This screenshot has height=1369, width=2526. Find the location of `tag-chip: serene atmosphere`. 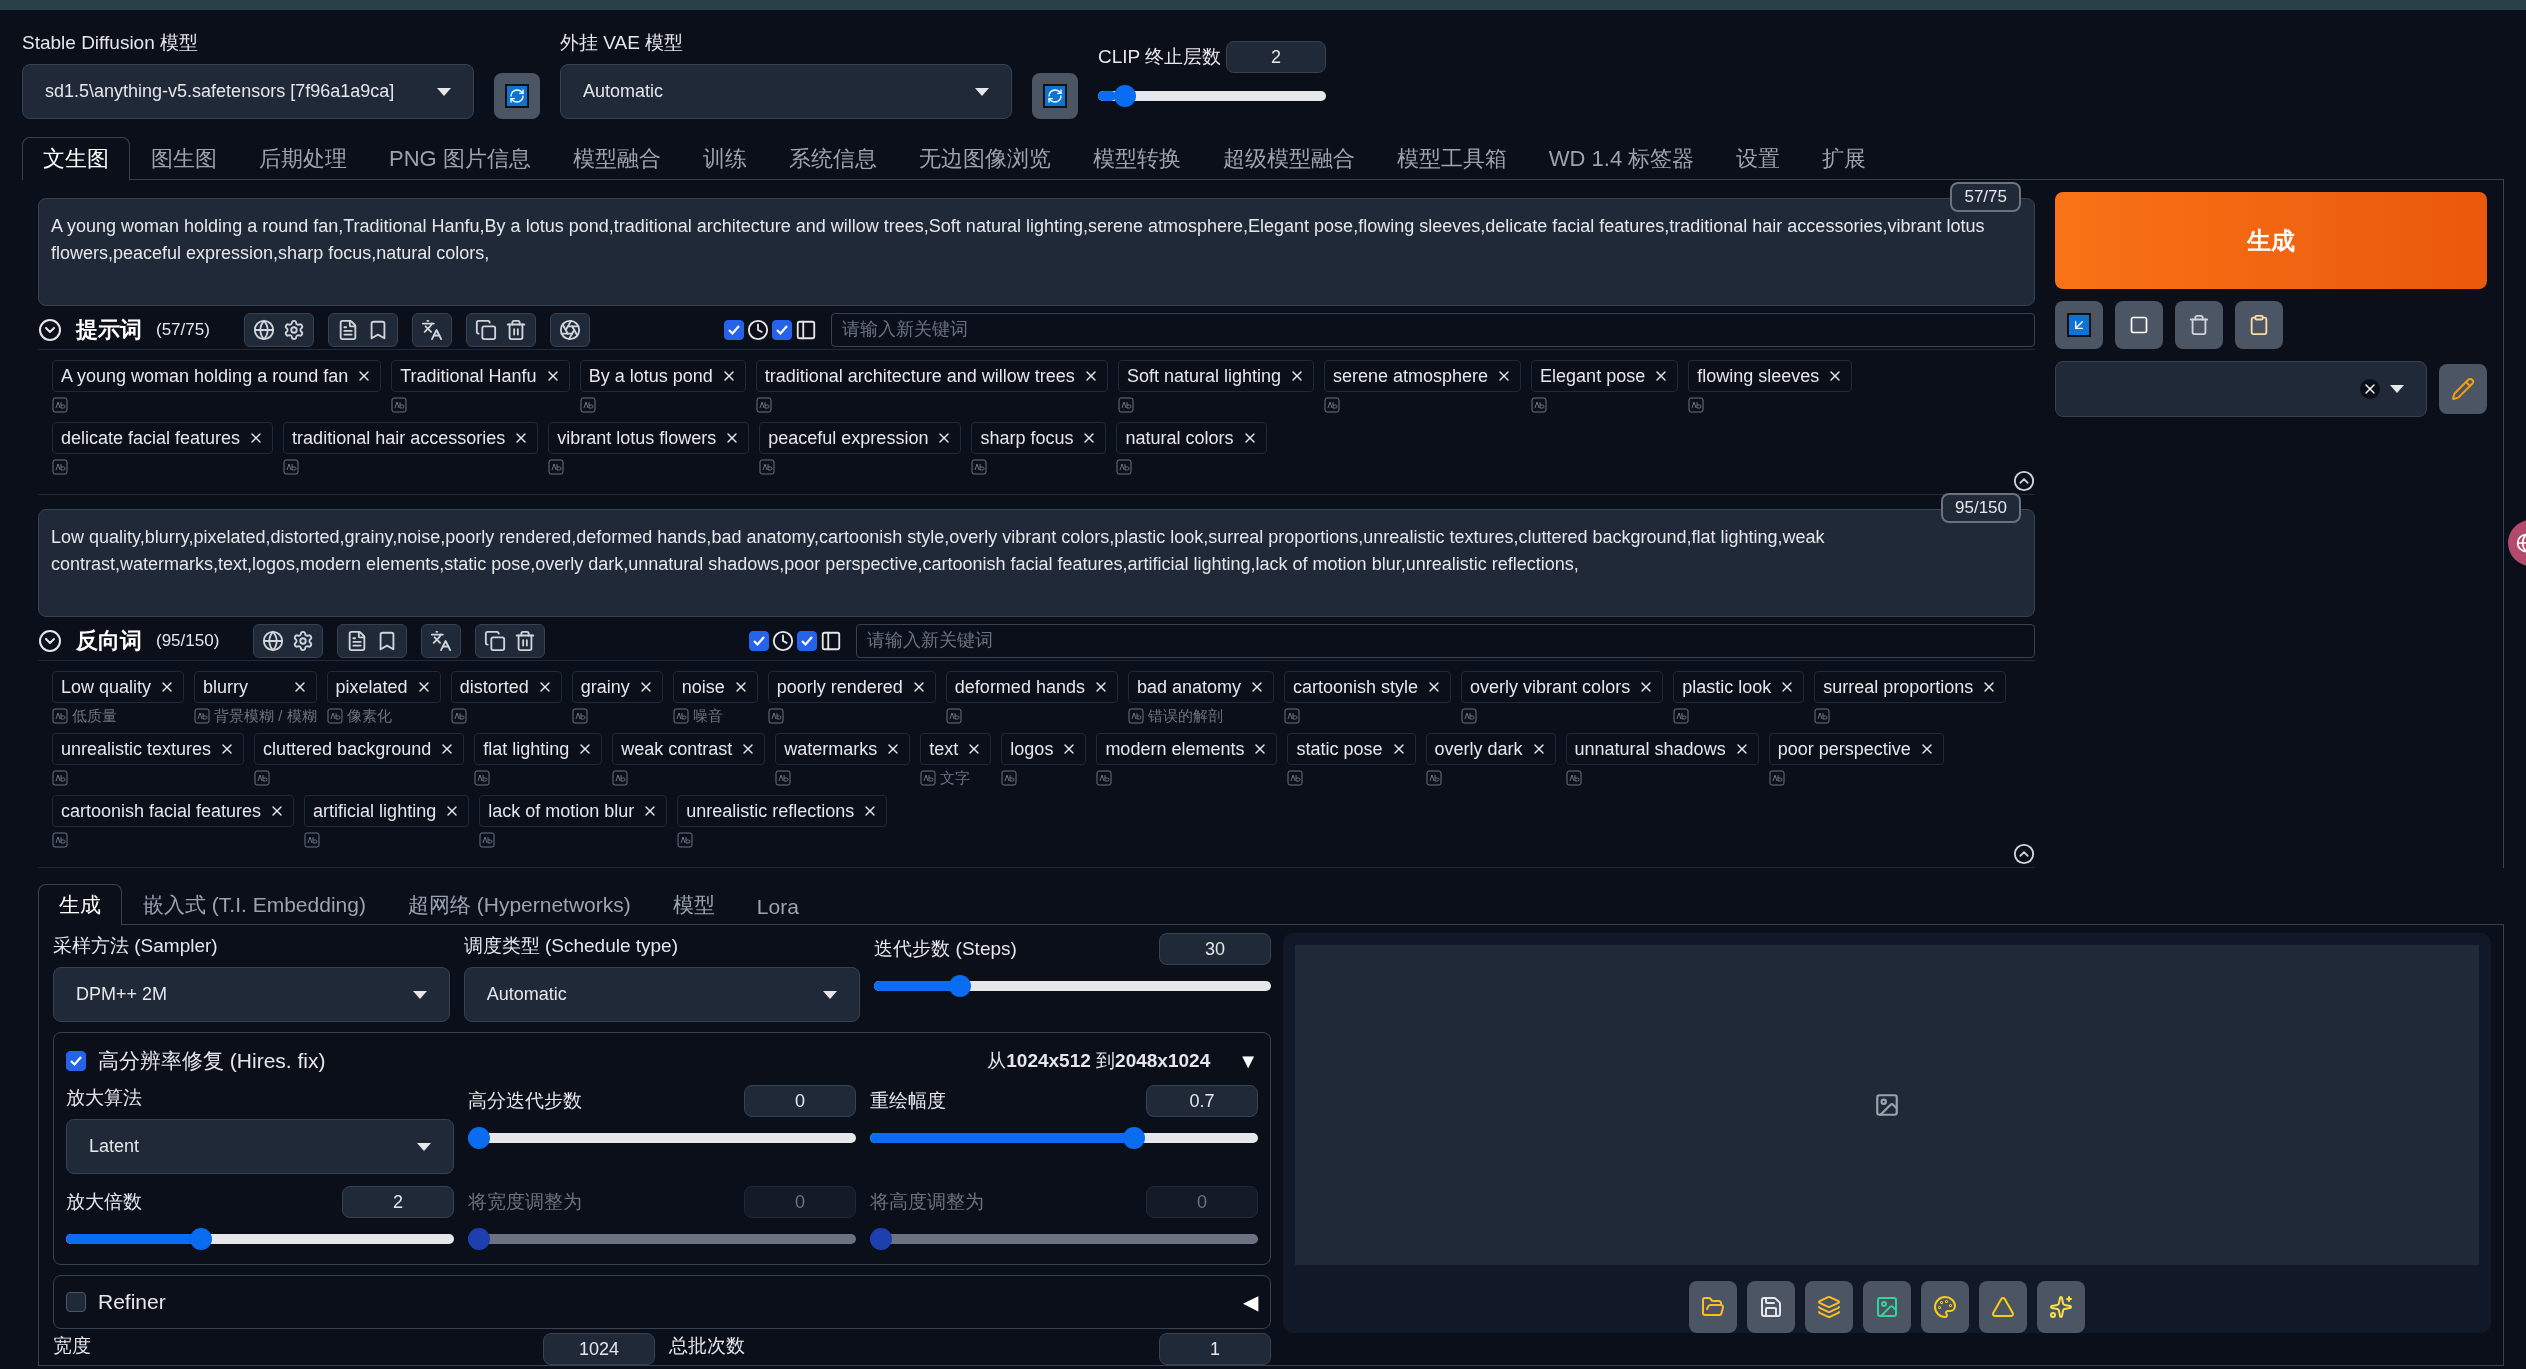

tag-chip: serene atmosphere is located at coordinates (1423, 376).